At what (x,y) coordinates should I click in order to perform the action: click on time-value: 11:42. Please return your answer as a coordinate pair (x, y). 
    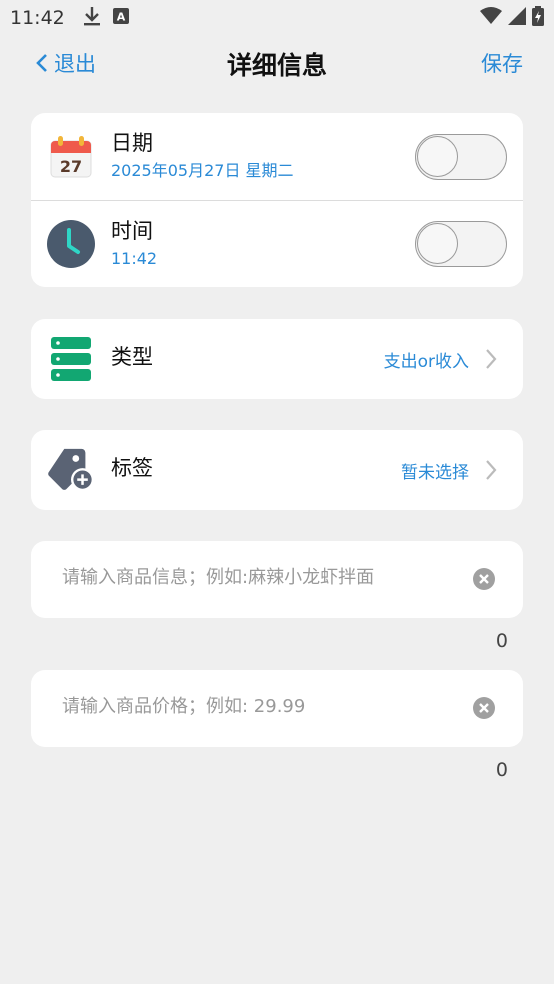
    Looking at the image, I should click on (134, 258).